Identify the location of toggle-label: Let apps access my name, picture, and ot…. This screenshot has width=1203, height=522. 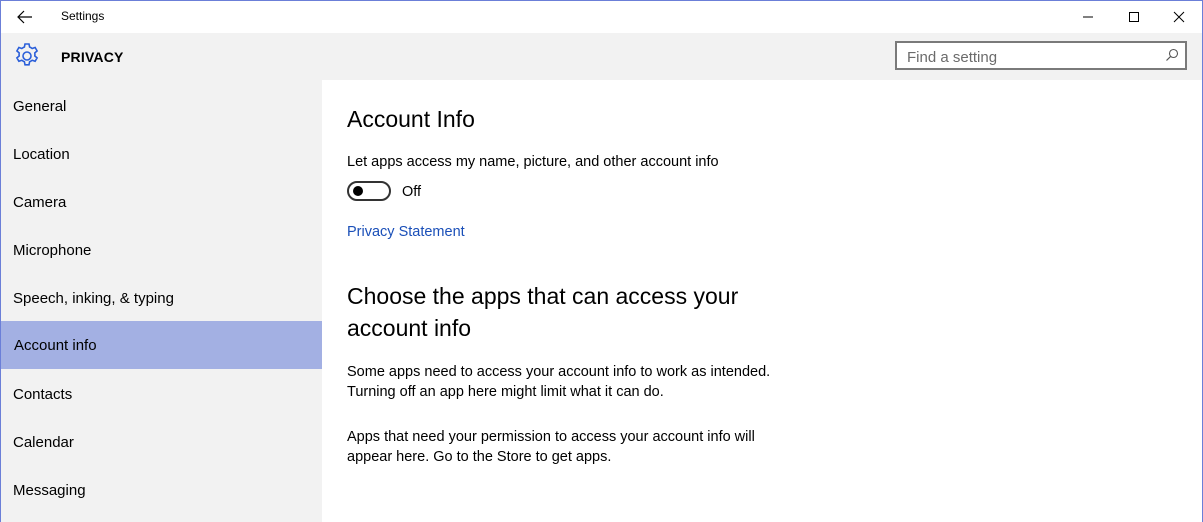
(533, 162).